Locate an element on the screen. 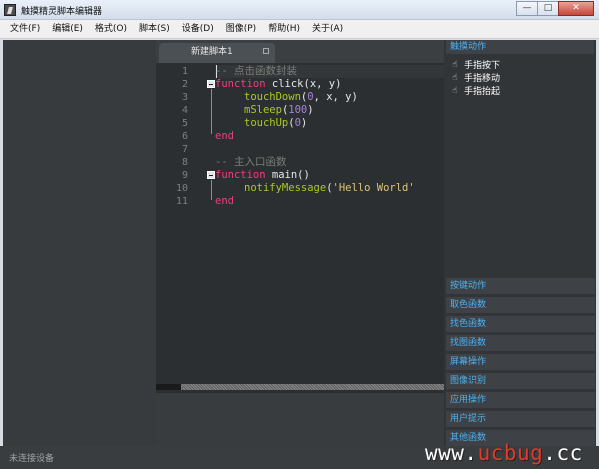 The image size is (599, 469). tab-script-1: 新建脚本1 is located at coordinates (217, 53).